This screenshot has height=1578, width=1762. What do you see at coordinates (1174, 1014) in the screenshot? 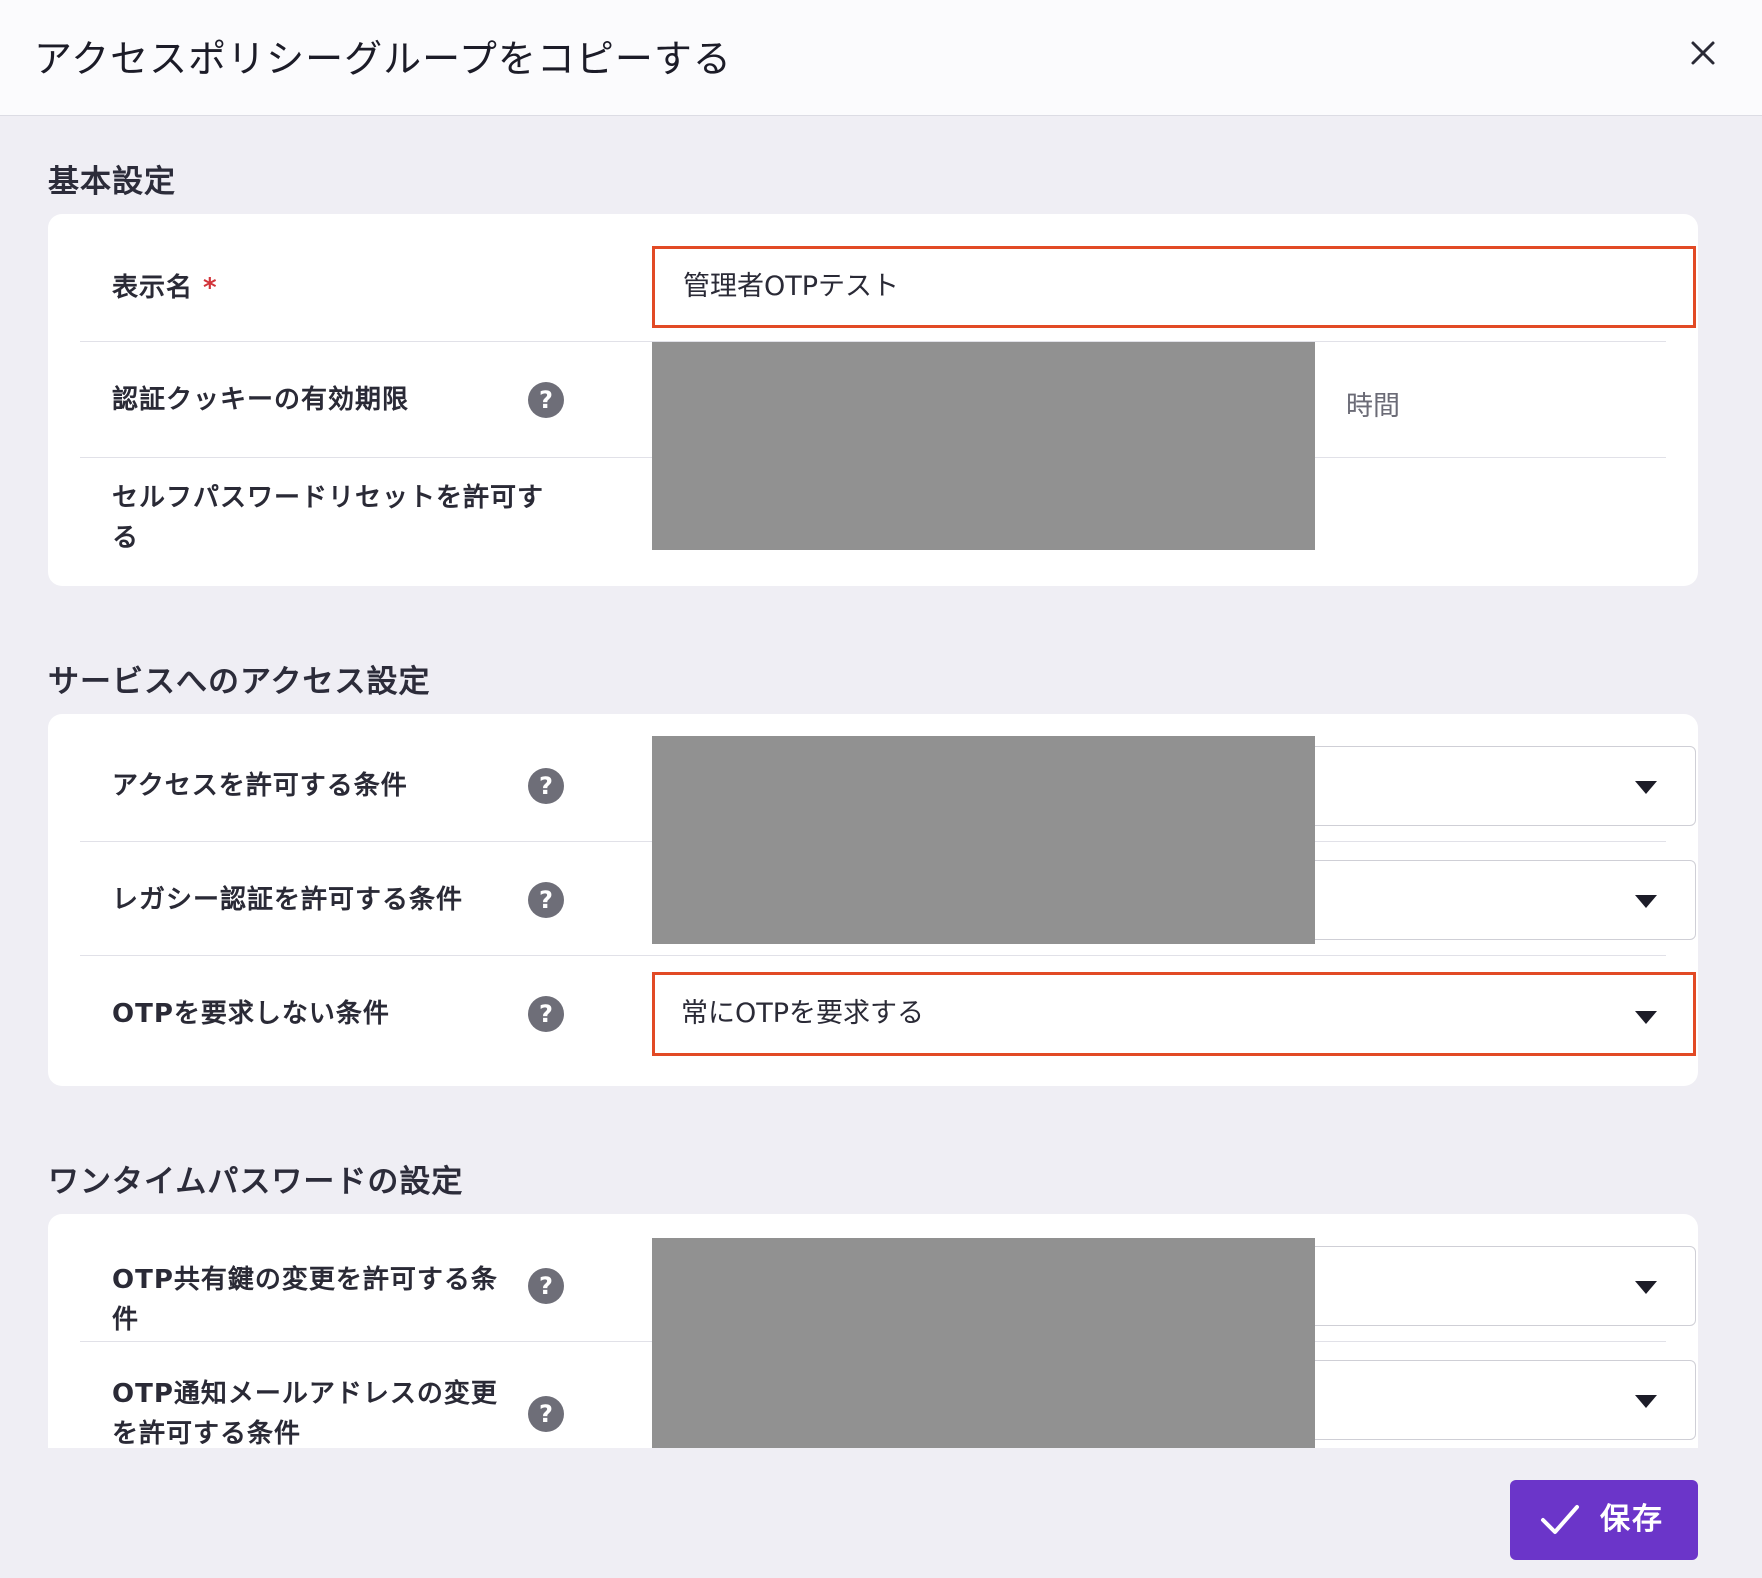
I see `otp-not-required-select: 常にOTPを要求する` at bounding box center [1174, 1014].